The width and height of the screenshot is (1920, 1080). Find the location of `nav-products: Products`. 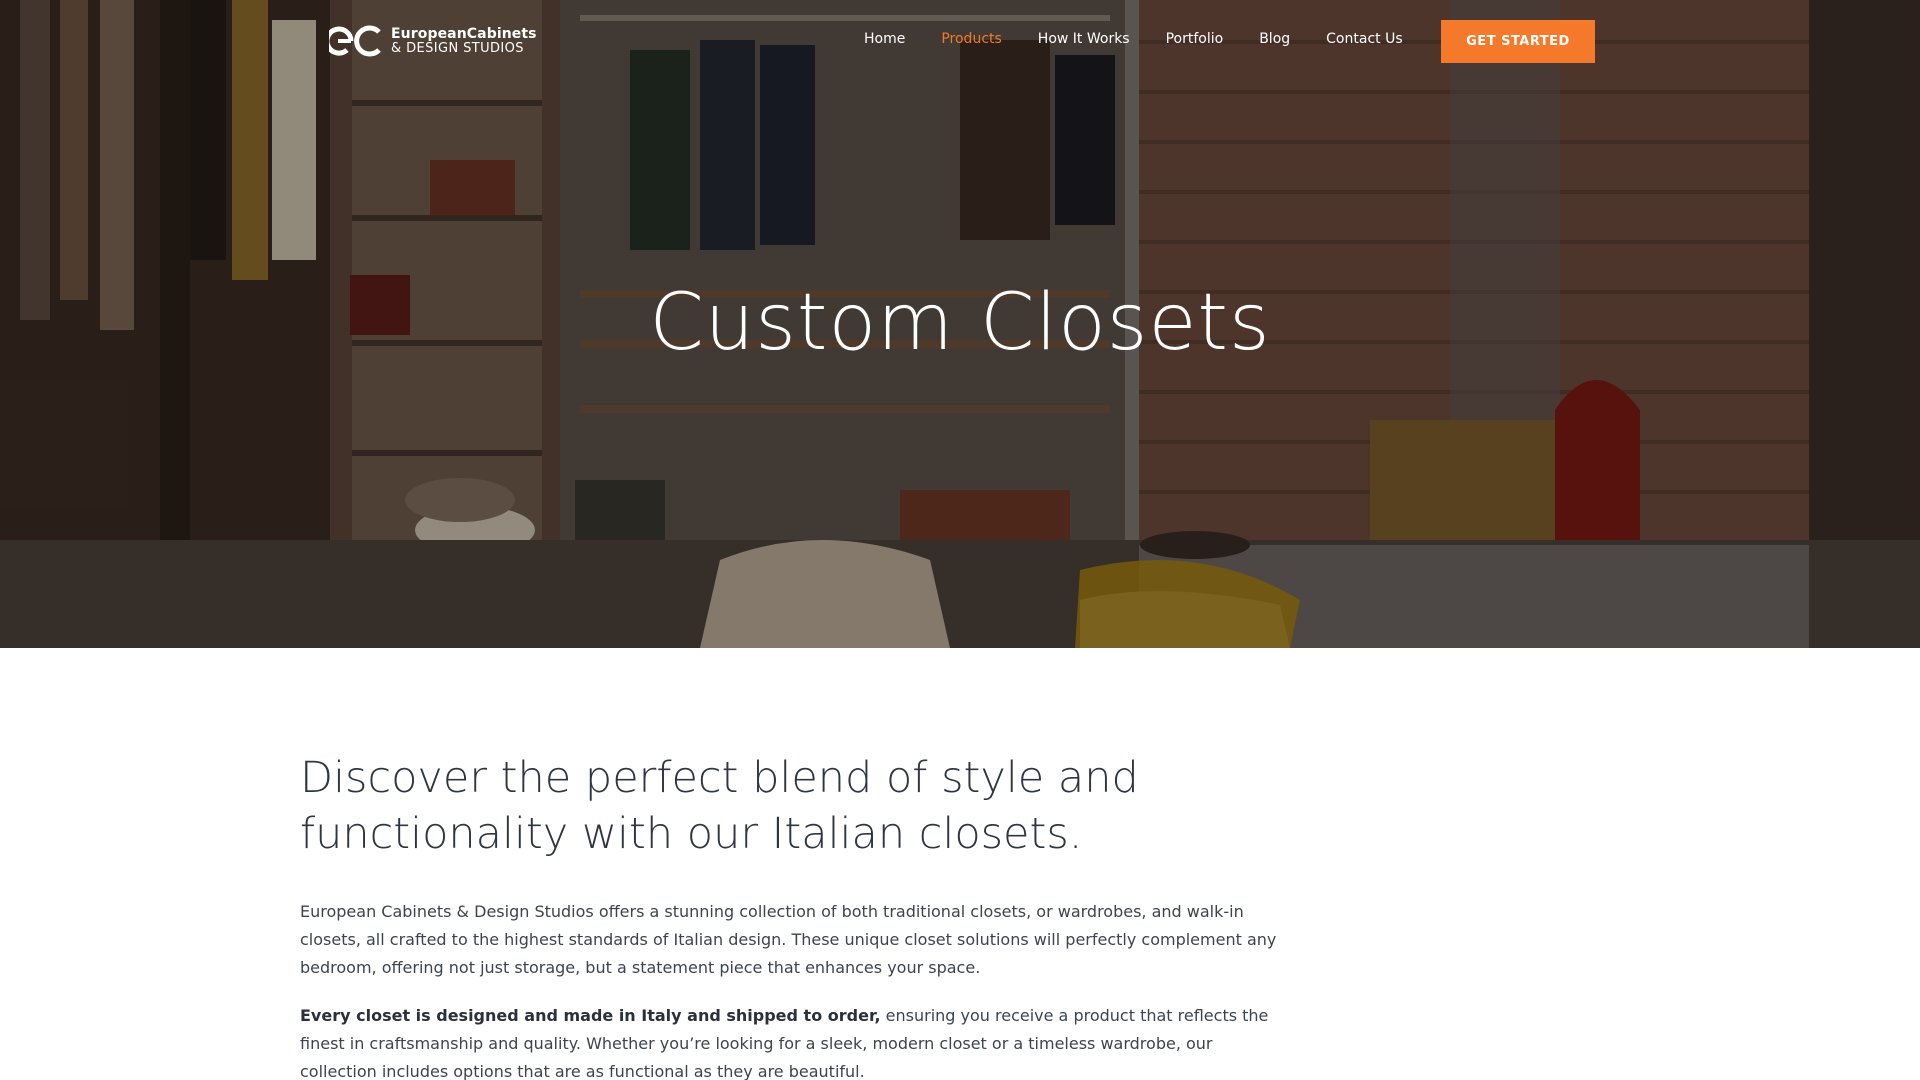

nav-products: Products is located at coordinates (971, 39).